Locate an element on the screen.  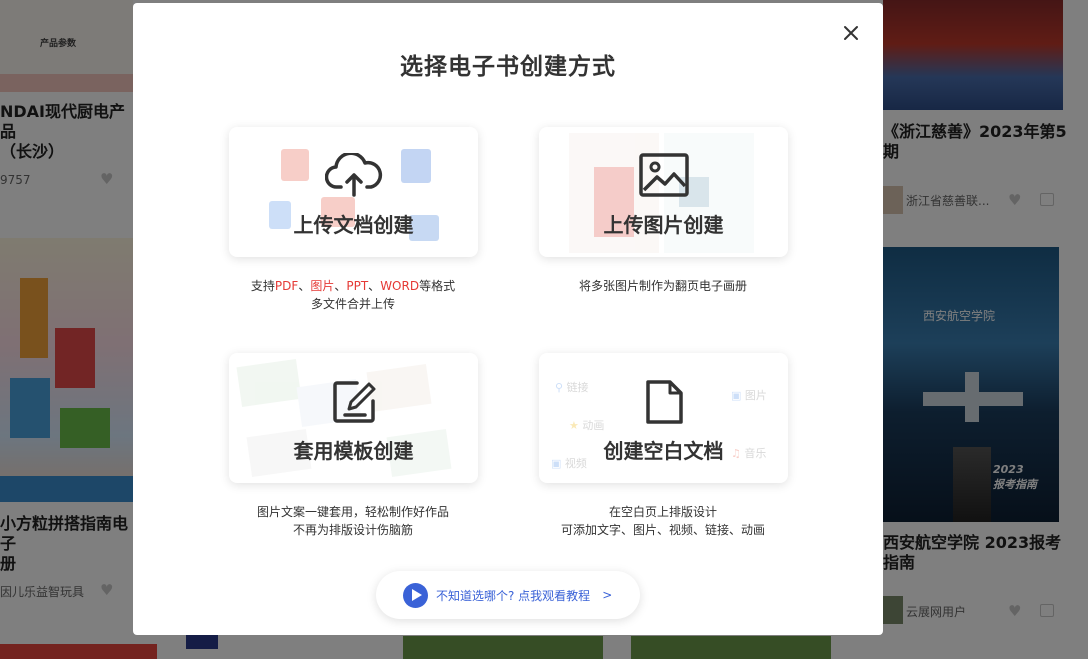
blank-document-description: 在空白页上排版设计 可添加文字、图片、视频、链接、动画 is located at coordinates (662, 521).